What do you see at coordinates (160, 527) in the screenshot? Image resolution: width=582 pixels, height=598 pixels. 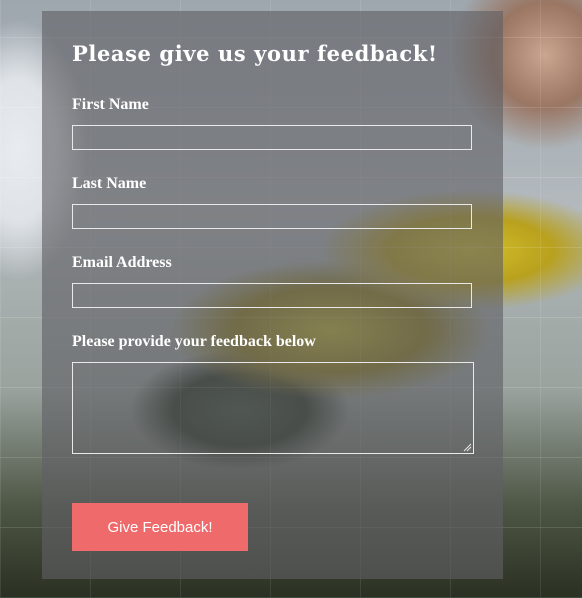 I see `give-feedback-button: Give Feedback!` at bounding box center [160, 527].